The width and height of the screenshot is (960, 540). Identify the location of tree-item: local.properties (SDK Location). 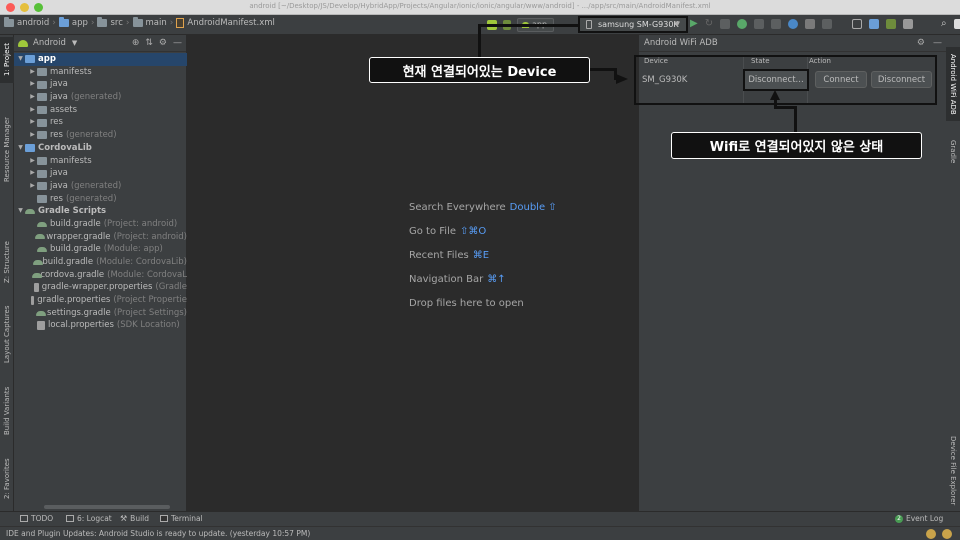
(100, 325).